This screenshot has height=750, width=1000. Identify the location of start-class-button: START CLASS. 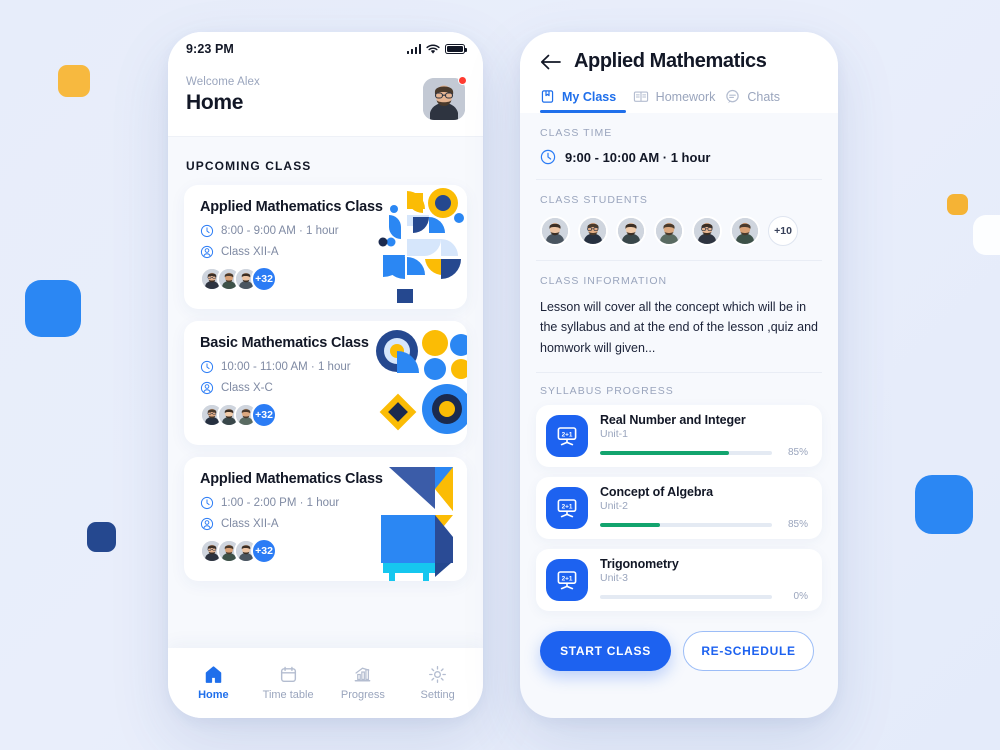
(605, 650).